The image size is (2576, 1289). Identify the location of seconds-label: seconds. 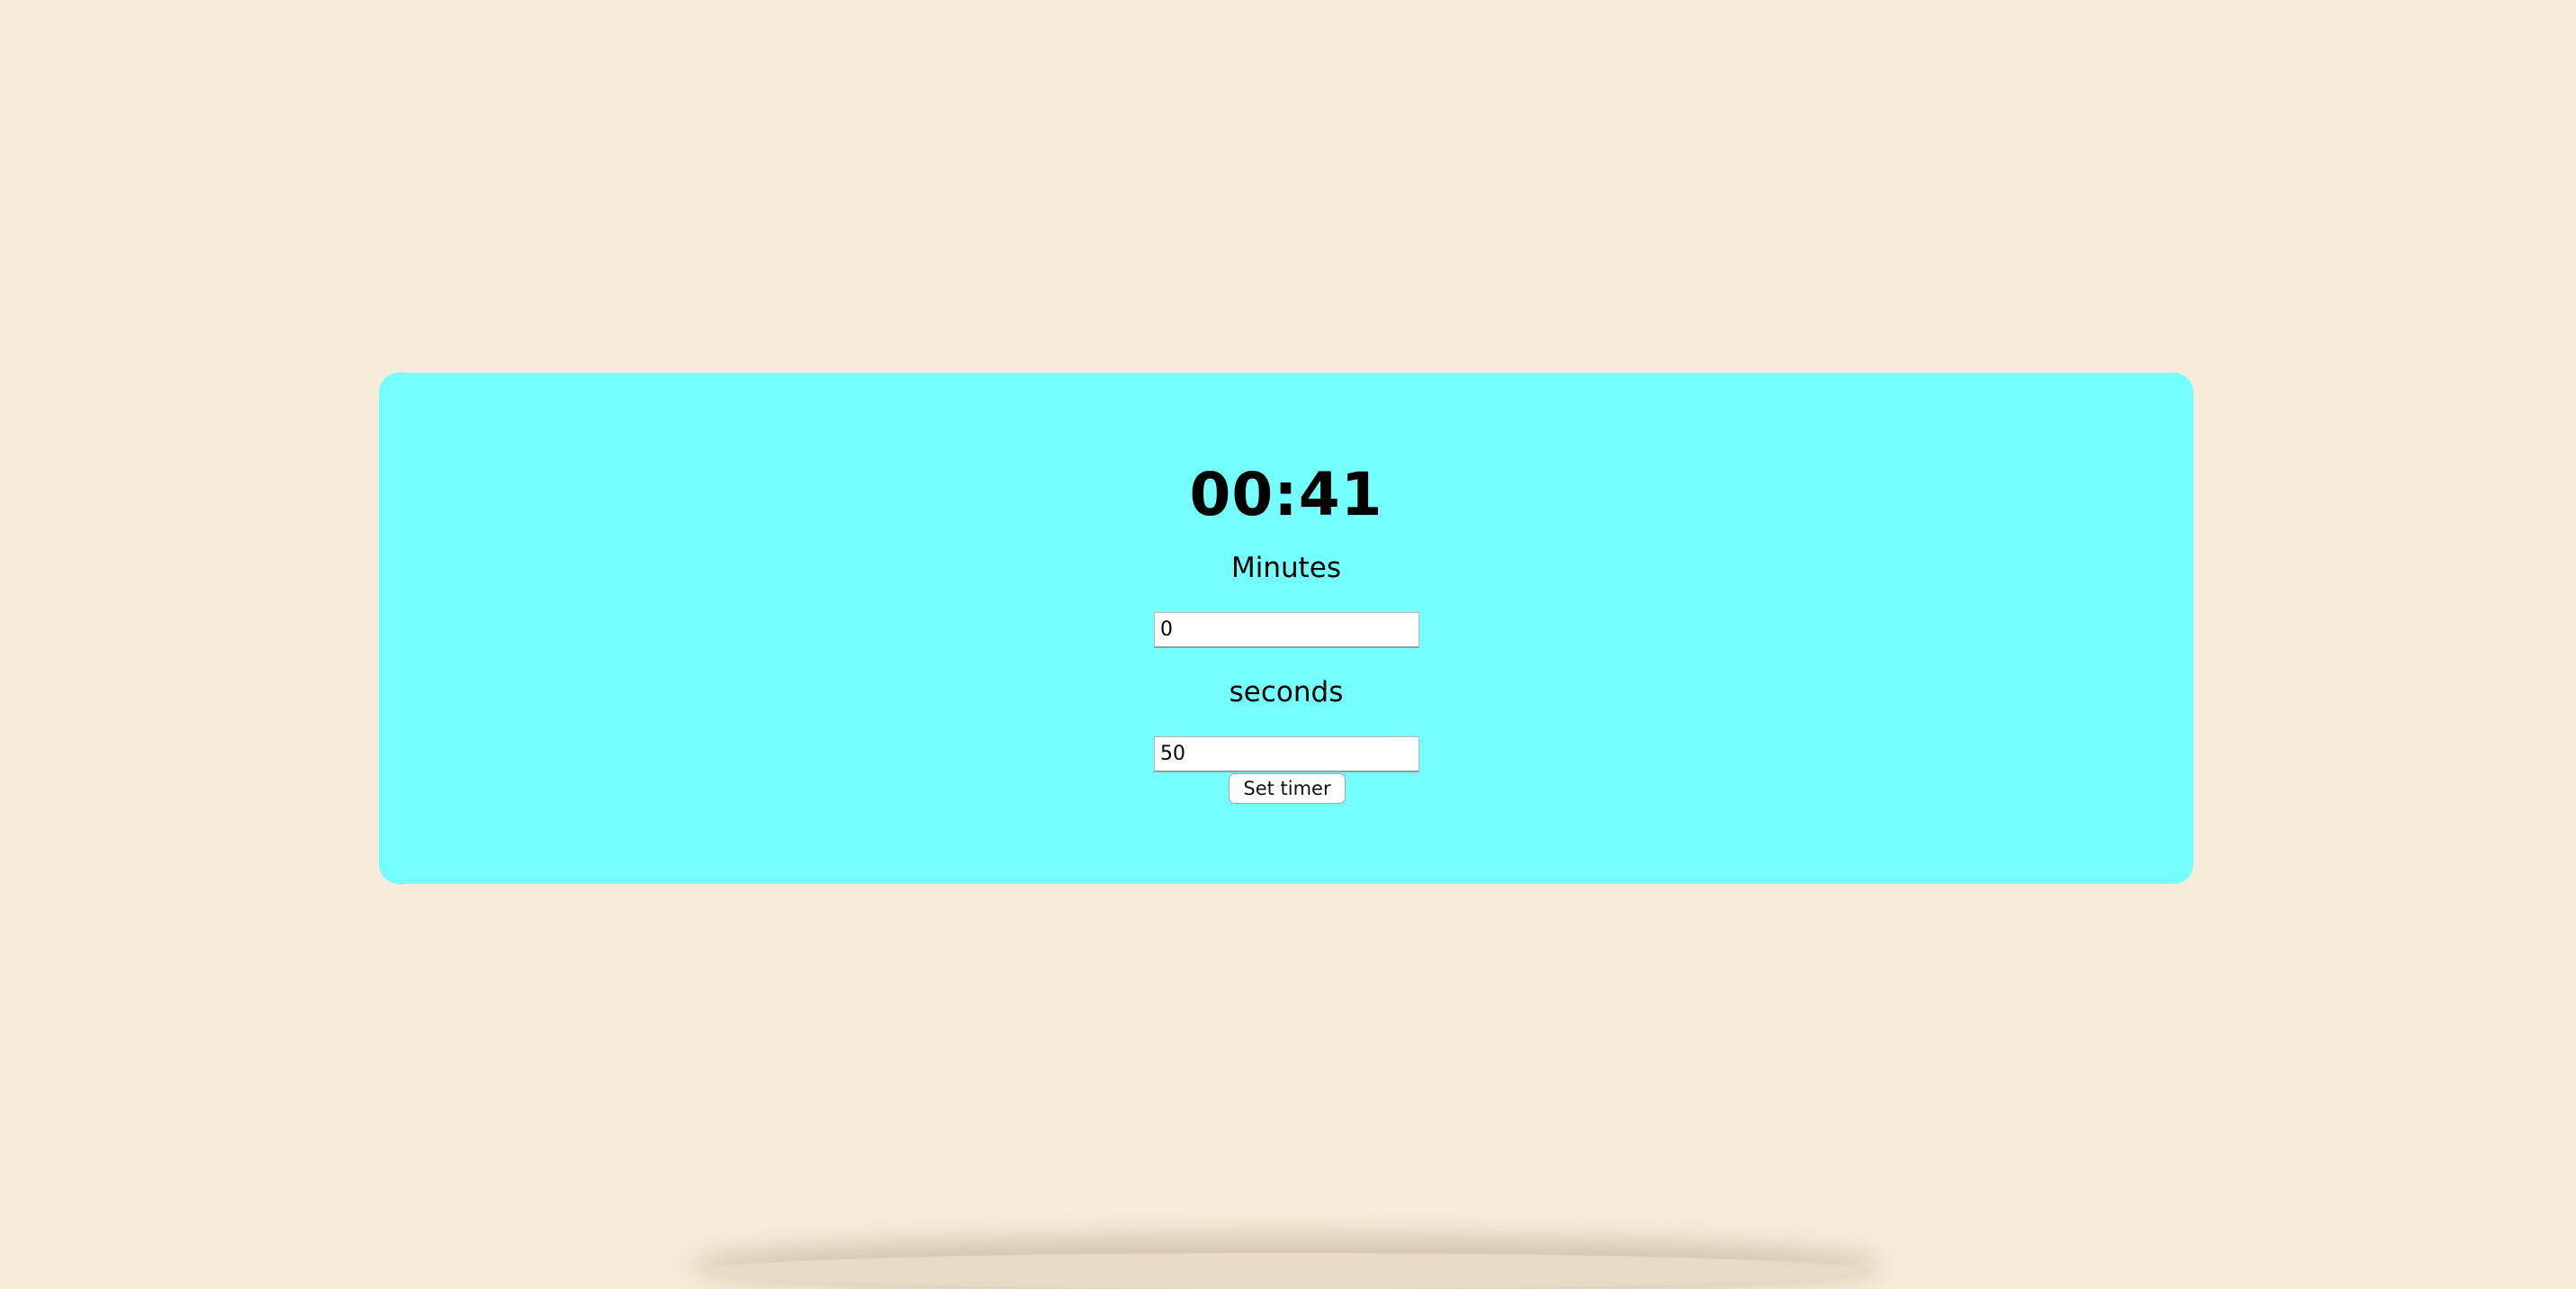
(1286, 692).